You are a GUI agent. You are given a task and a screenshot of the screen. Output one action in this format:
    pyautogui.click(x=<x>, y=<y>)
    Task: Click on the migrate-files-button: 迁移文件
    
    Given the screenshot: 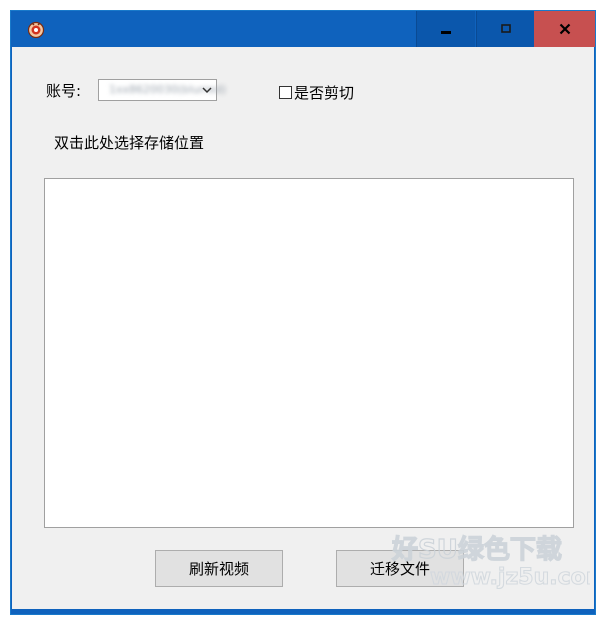 What is the action you would take?
    pyautogui.click(x=400, y=568)
    